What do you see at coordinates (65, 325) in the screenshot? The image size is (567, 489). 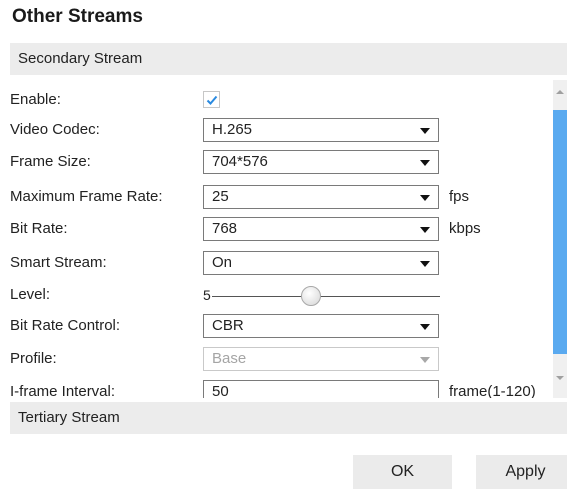 I see `bit-rate-control-label: Bit Rate Control:` at bounding box center [65, 325].